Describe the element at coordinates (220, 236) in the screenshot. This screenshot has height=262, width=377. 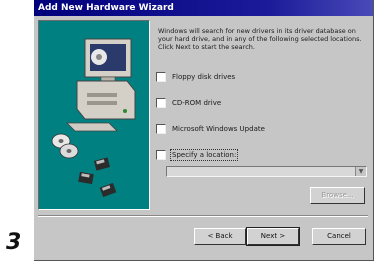
I see `back-button: < Back` at that location.